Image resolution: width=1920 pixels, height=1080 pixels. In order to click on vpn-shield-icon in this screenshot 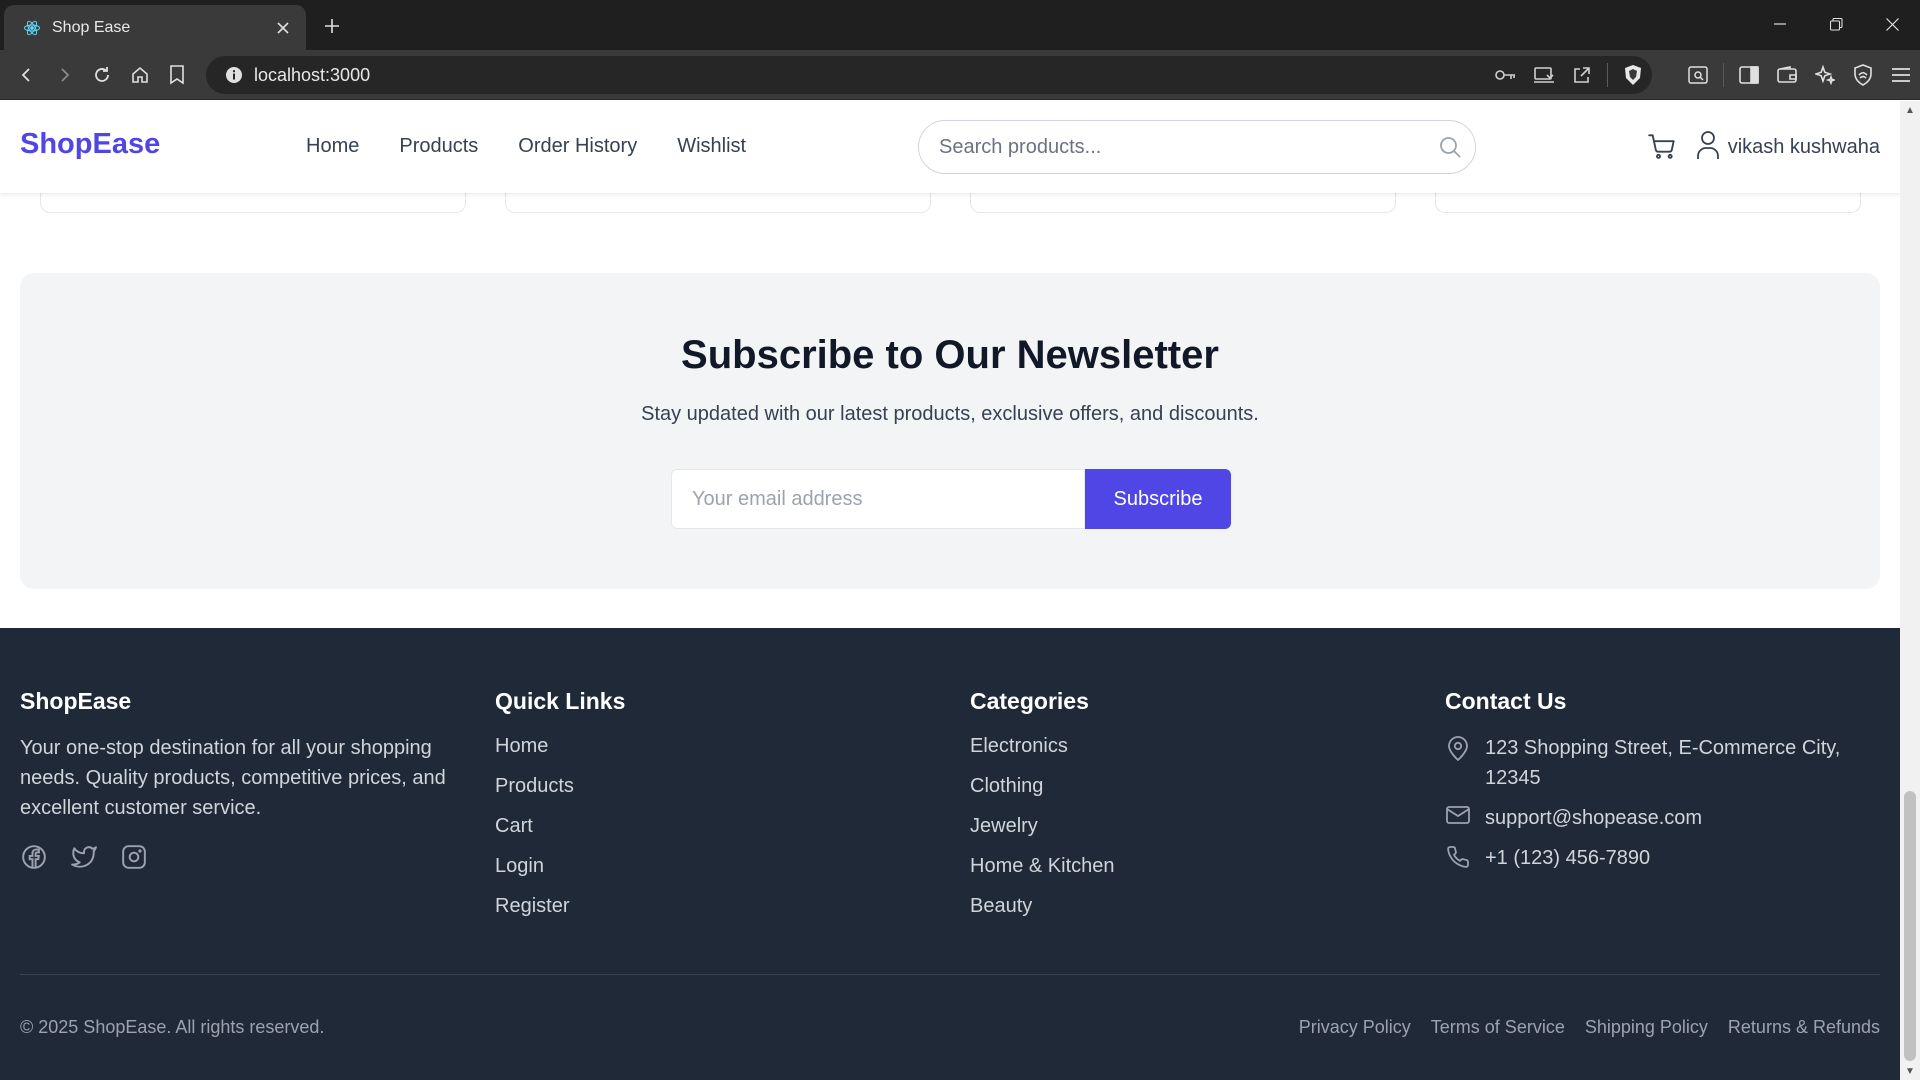, I will do `click(1863, 75)`.